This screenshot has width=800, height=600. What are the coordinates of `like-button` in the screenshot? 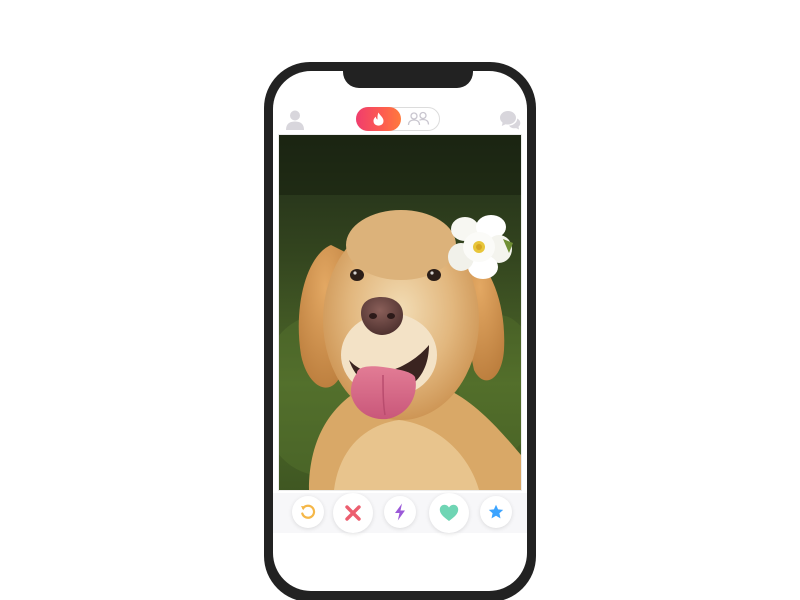 It's located at (449, 513).